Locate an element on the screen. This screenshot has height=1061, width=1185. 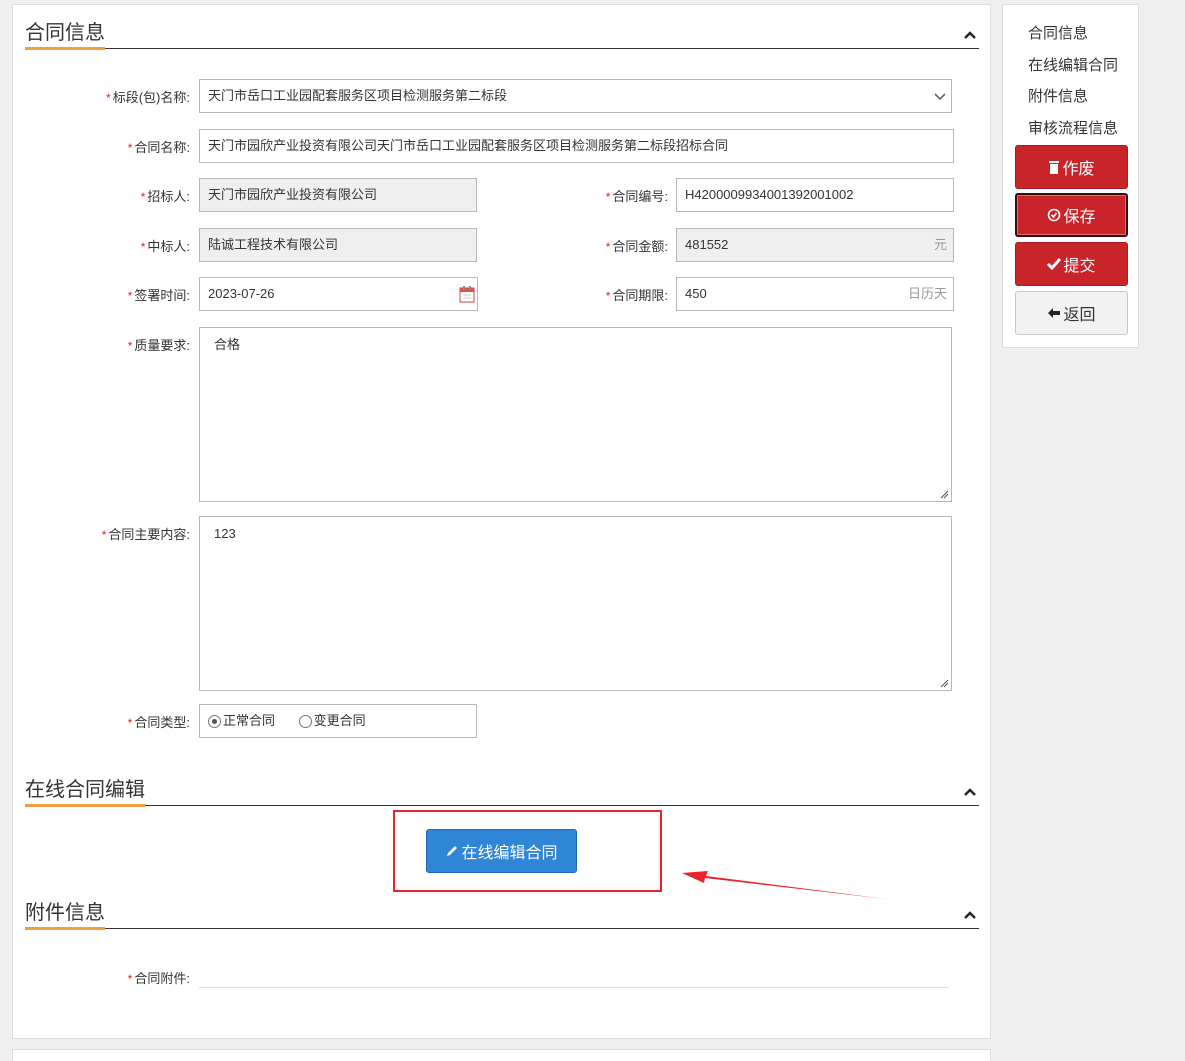
bid-section-value: 天门市岳口工业园配套服务区项目检测服务第二标段 is located at coordinates (358, 95).